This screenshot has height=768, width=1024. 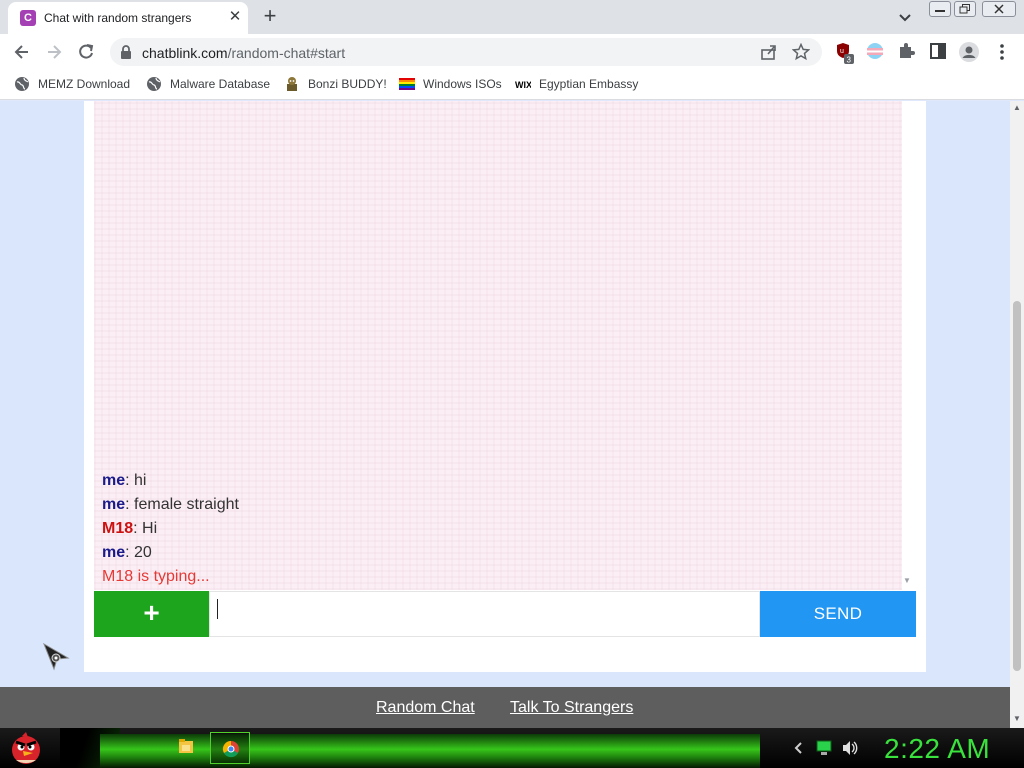 What do you see at coordinates (208, 85) in the screenshot?
I see `bookmark-malware-database: Malware Database` at bounding box center [208, 85].